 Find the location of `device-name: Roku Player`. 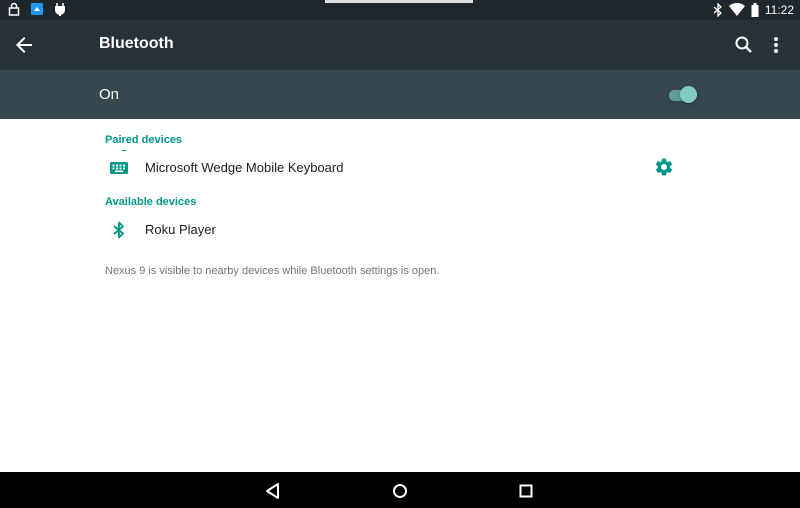

device-name: Roku Player is located at coordinates (180, 229).